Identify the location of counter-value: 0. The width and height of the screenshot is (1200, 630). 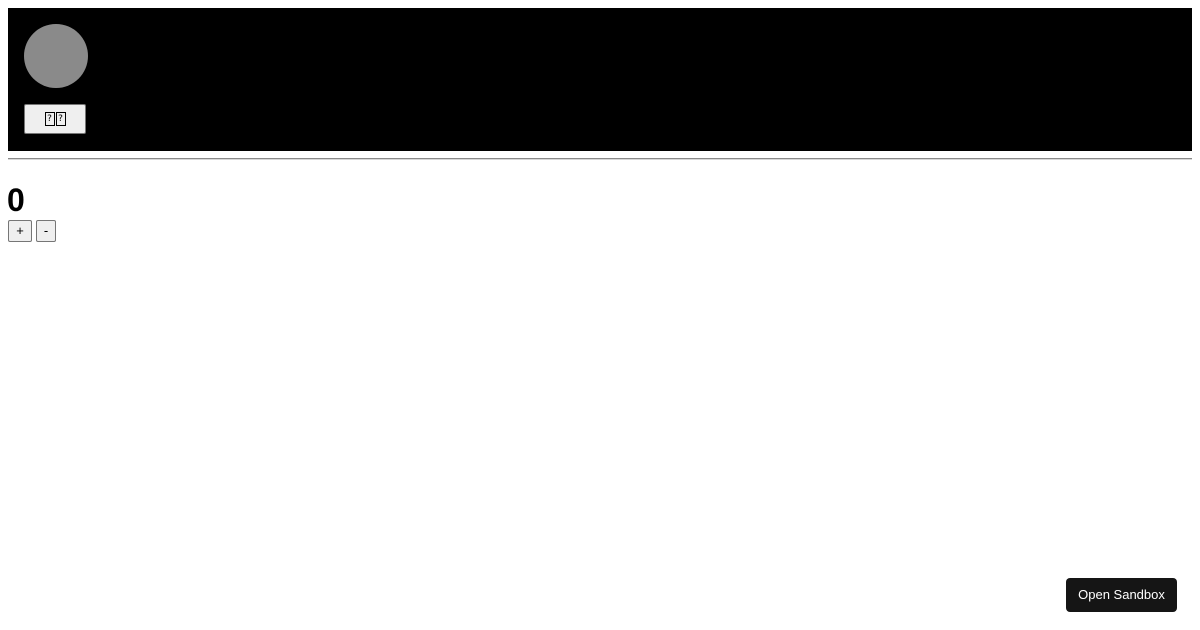
(16, 200).